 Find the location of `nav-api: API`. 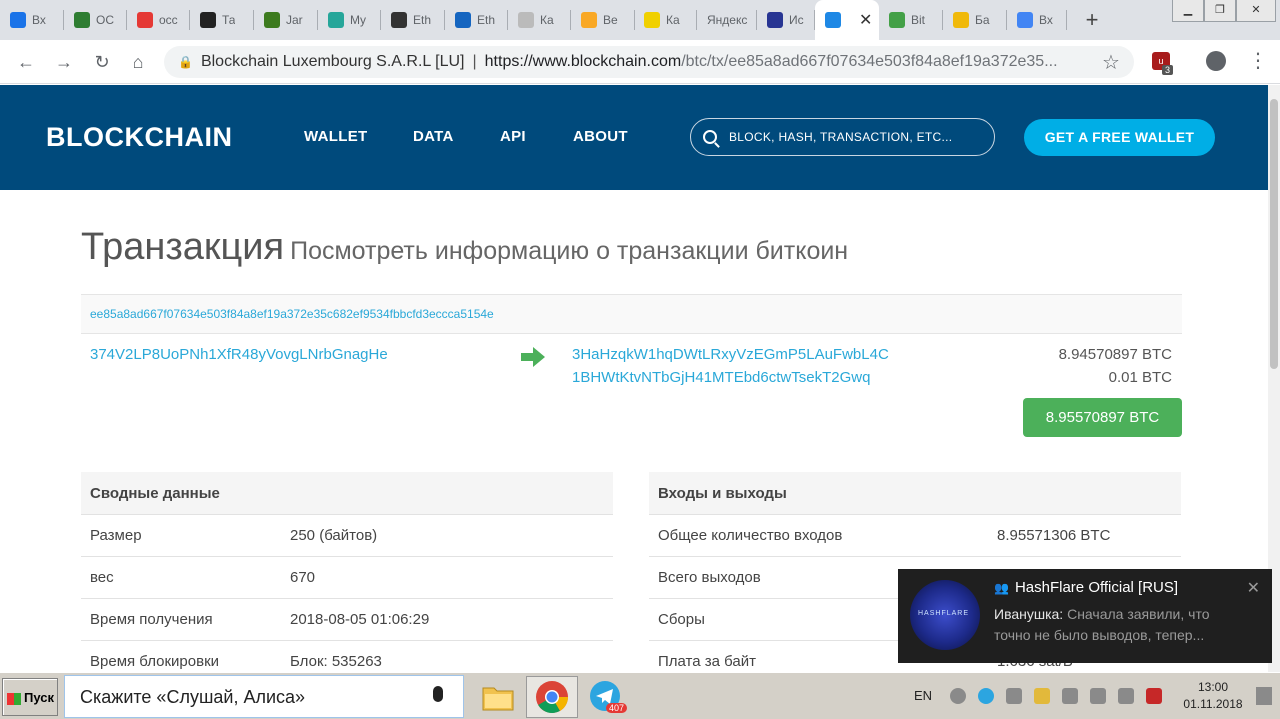

nav-api: API is located at coordinates (513, 136).